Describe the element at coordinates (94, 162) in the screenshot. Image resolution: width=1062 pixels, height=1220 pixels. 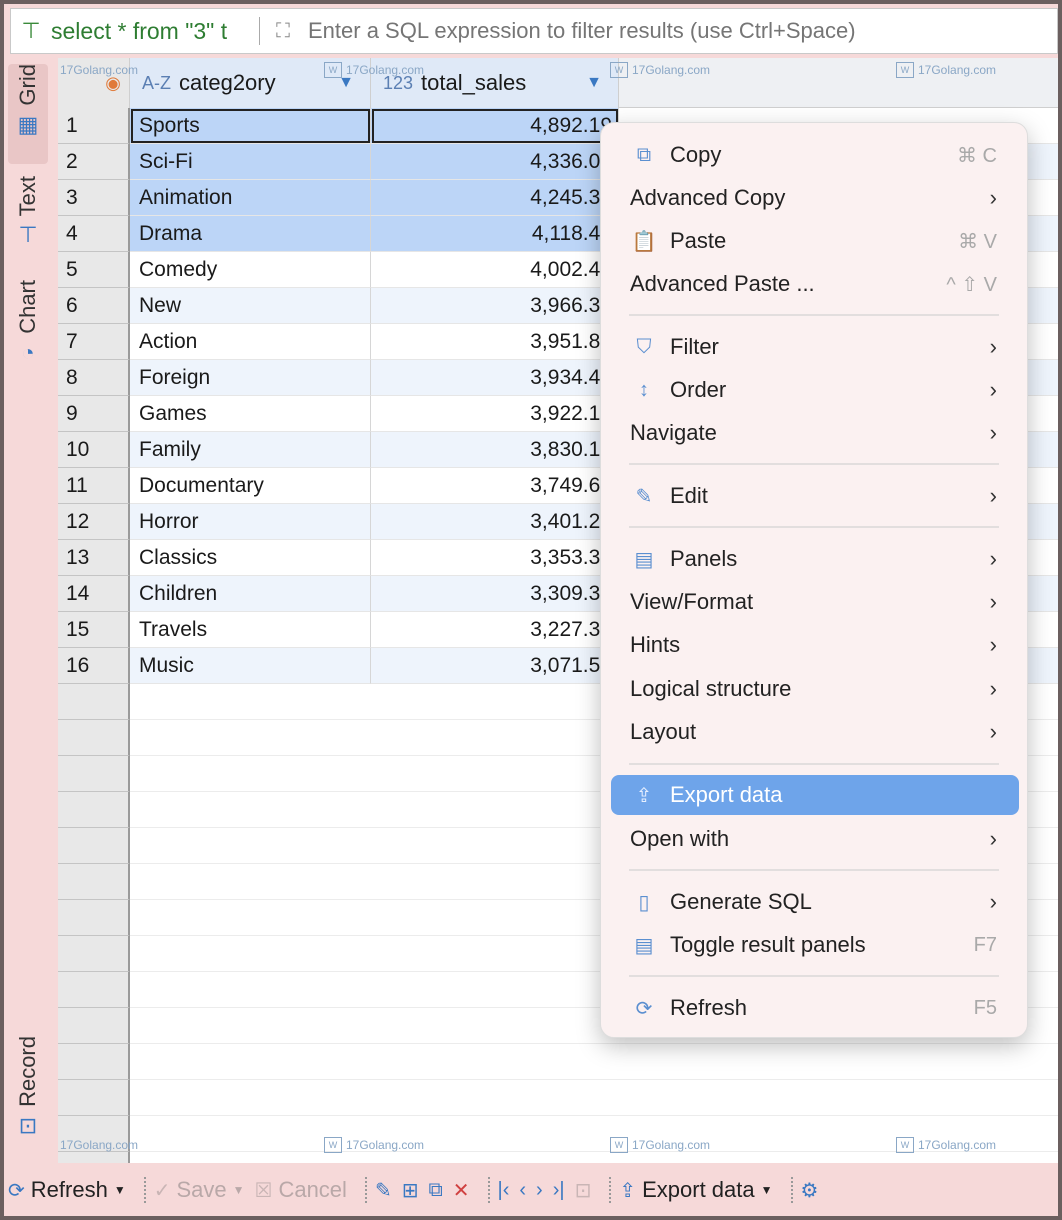
I see `row-number: 2` at that location.